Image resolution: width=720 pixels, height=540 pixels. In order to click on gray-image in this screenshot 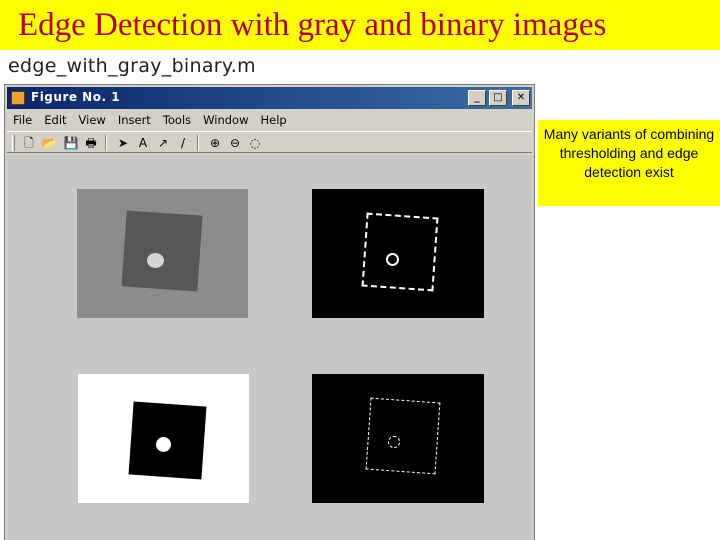, I will do `click(162, 253)`.